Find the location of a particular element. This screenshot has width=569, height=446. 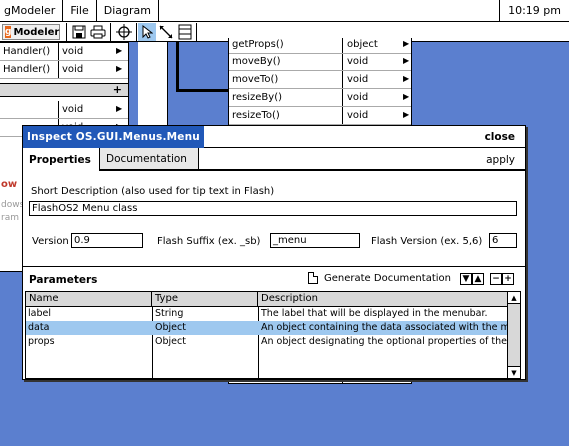

move-down-button: ▼ is located at coordinates (466, 279).